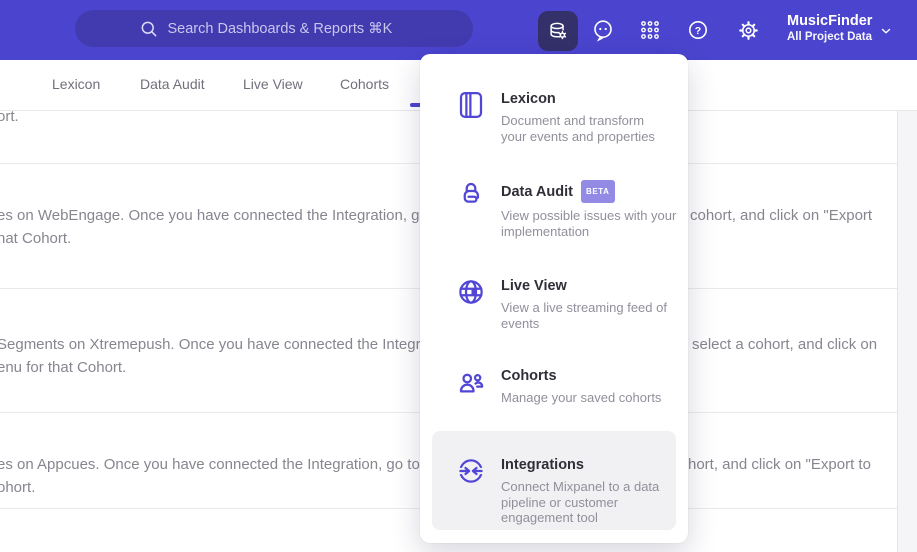 The image size is (917, 552). I want to click on top-bar: ? MusicFinder All Project Data, so click(458, 30).